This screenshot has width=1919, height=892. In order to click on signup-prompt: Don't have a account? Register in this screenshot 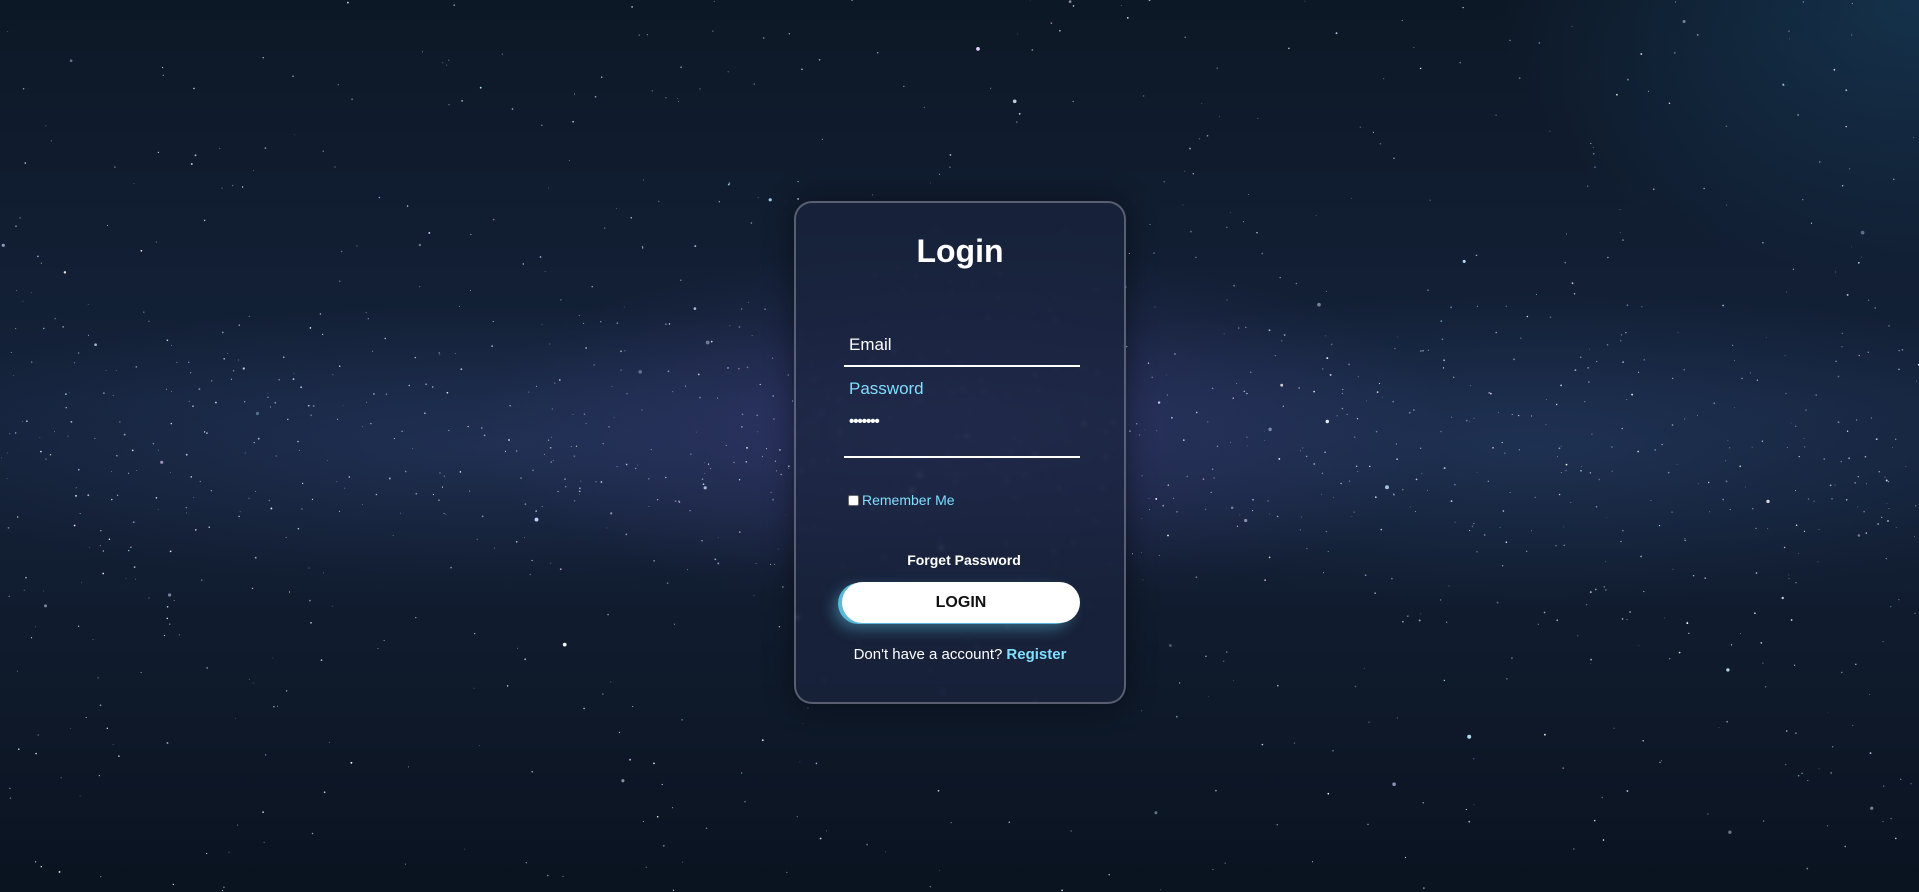, I will do `click(960, 654)`.